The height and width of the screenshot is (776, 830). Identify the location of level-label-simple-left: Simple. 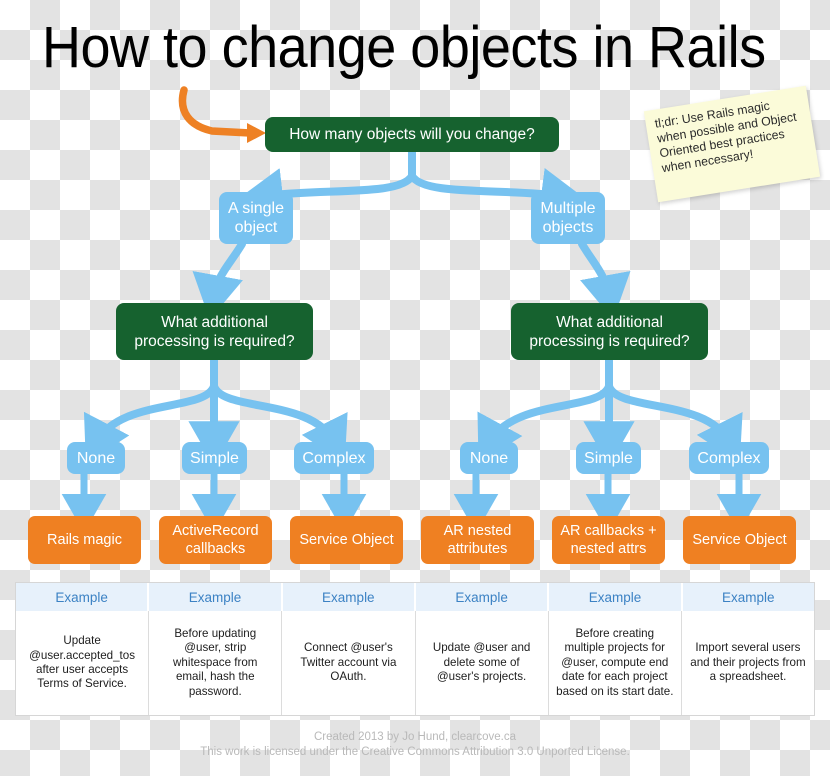
(214, 458).